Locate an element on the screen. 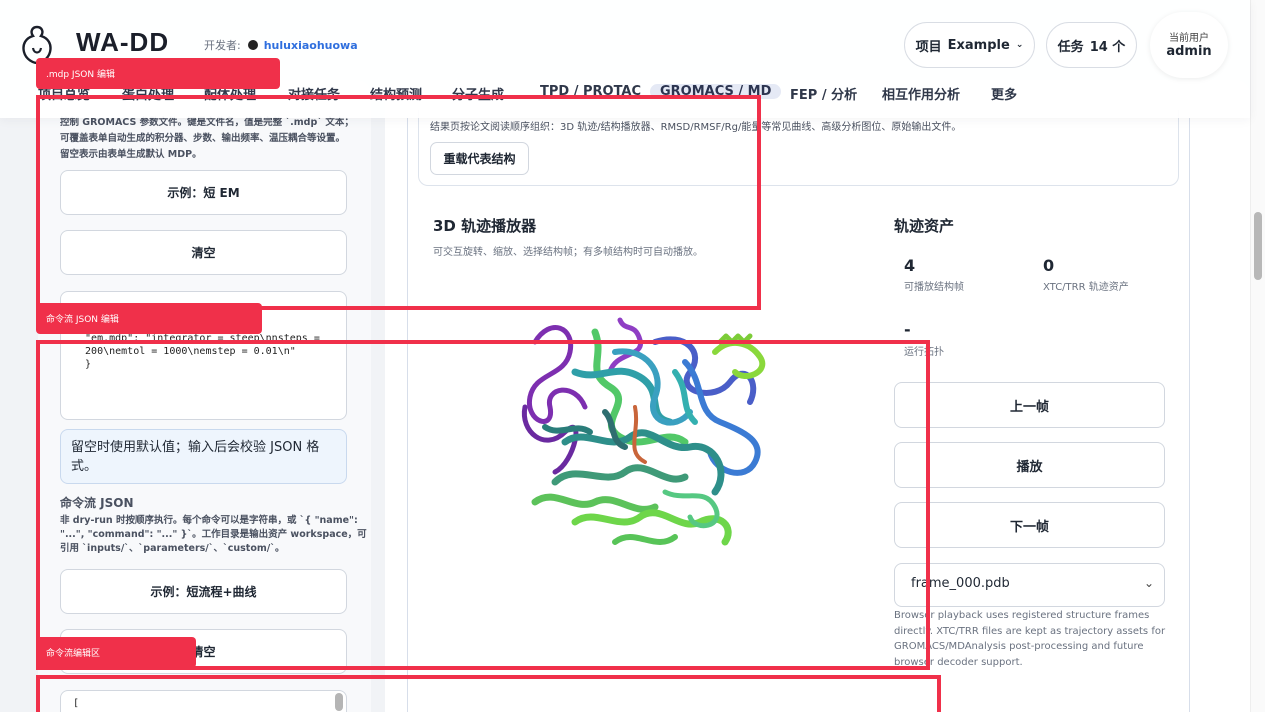 The width and height of the screenshot is (1265, 712). project-label: 项目 is located at coordinates (928, 47).